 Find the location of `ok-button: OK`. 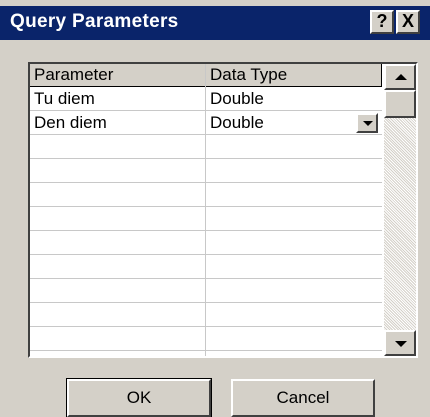

ok-button: OK is located at coordinates (139, 397).